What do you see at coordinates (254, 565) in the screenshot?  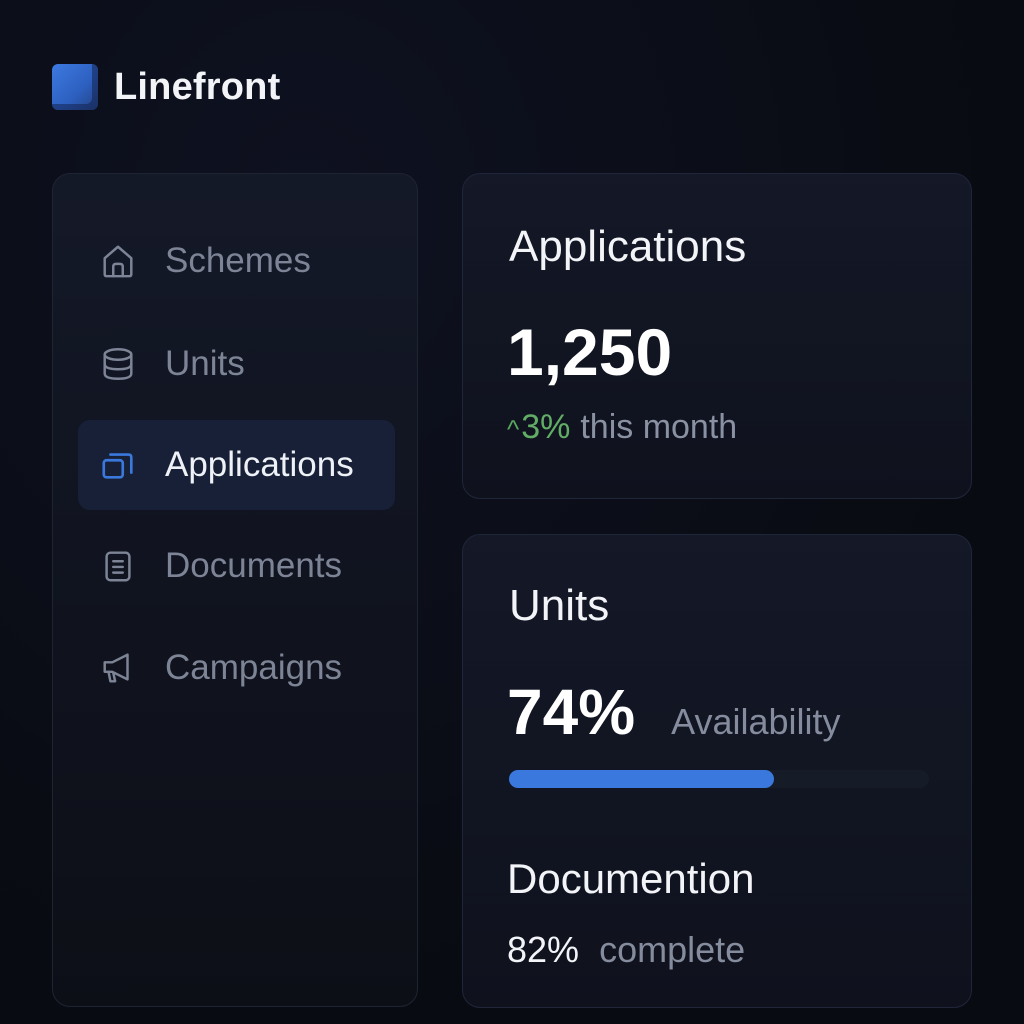 I see `sidebar-item-label: Documents` at bounding box center [254, 565].